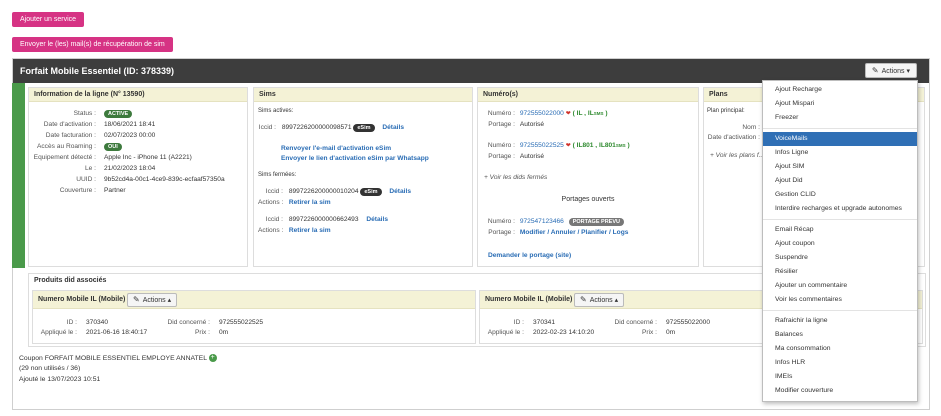 The width and height of the screenshot is (941, 416). I want to click on info-value-cell: 02/07/2023 00:00, so click(129, 135).